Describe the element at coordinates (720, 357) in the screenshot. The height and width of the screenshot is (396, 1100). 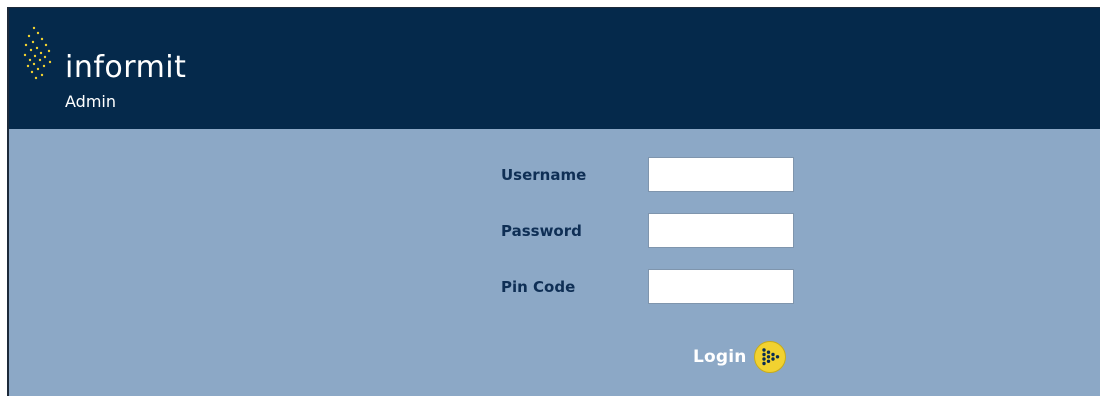
I see `login-label: Login` at that location.